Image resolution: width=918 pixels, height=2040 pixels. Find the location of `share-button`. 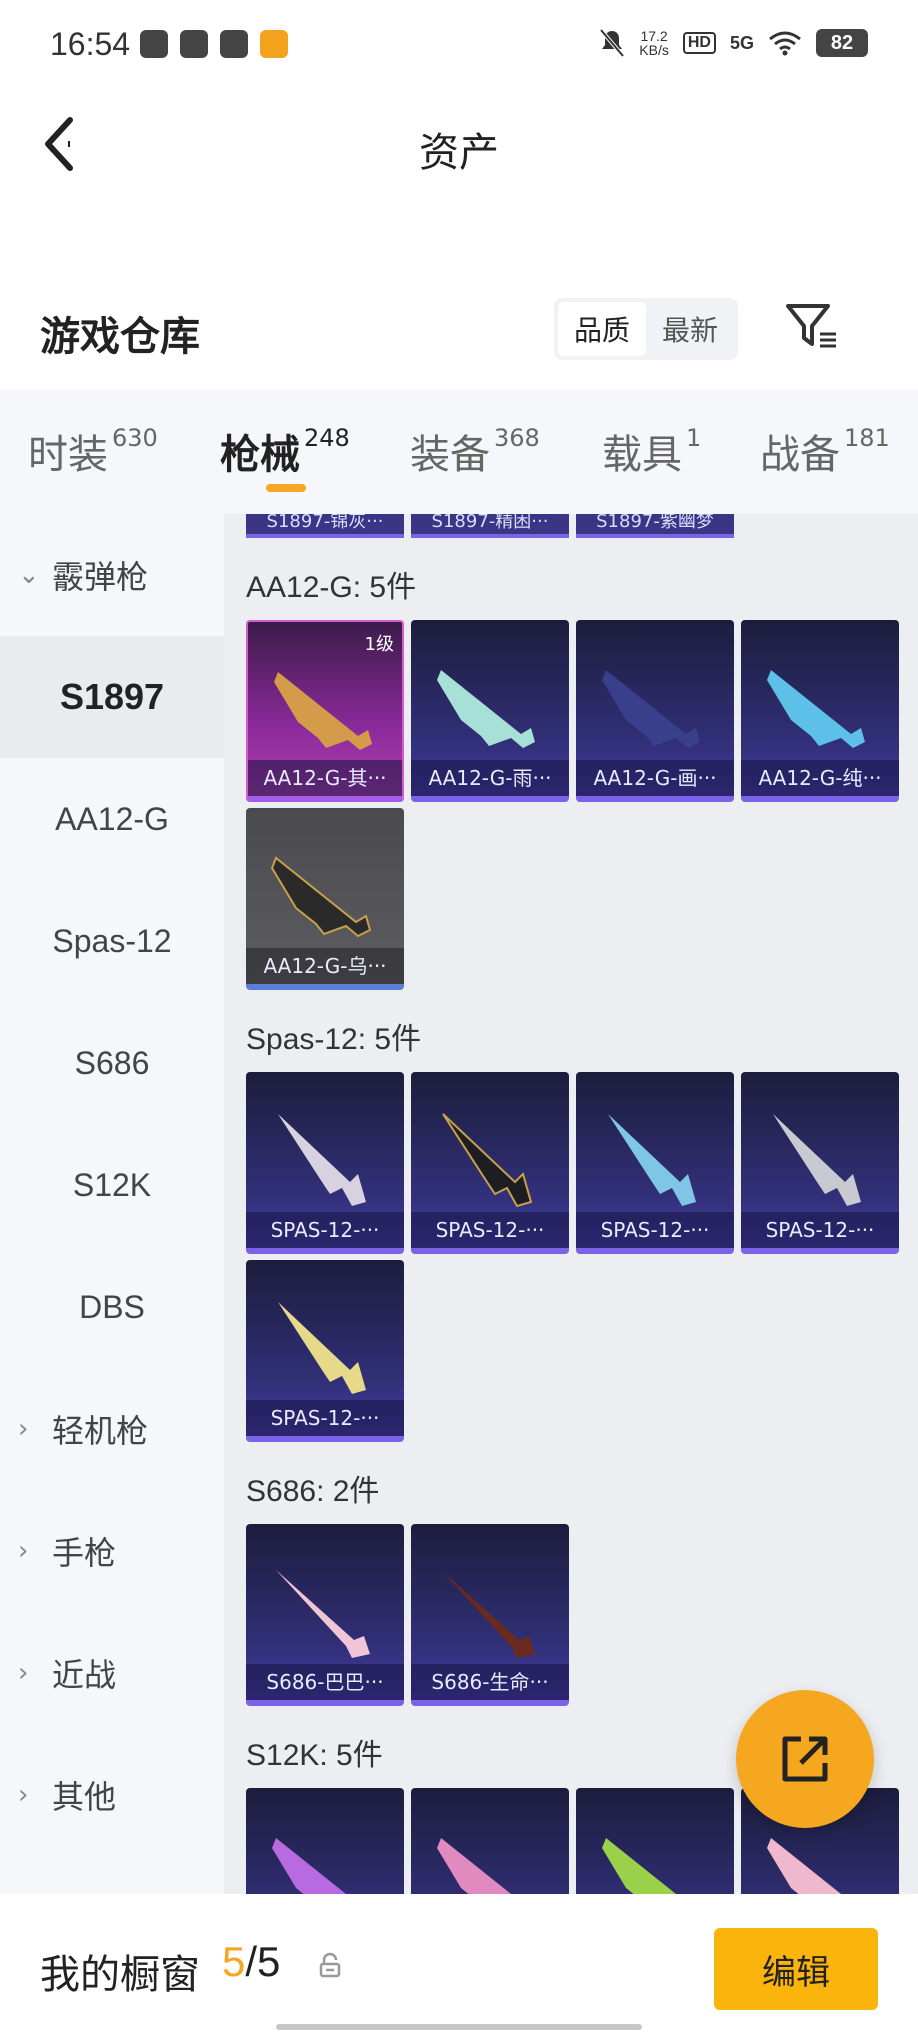

share-button is located at coordinates (805, 1759).